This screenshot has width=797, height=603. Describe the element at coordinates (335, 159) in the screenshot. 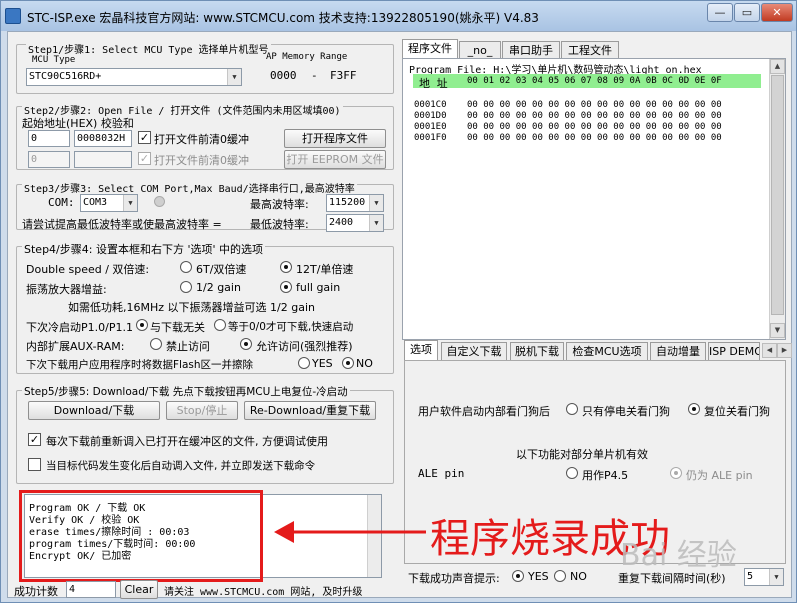

I see `open-eeprom-file-button: 打开 EEPROM 文件` at that location.